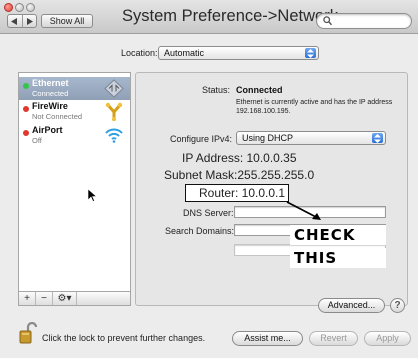 The width and height of the screenshot is (418, 358). I want to click on status-label: Status:, so click(216, 90).